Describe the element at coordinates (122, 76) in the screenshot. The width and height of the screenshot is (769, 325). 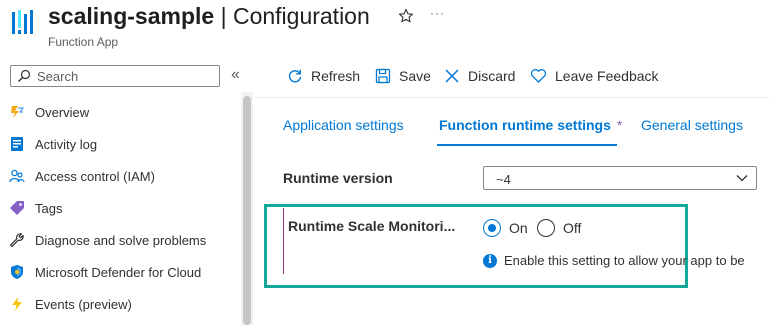
I see `search-input` at that location.